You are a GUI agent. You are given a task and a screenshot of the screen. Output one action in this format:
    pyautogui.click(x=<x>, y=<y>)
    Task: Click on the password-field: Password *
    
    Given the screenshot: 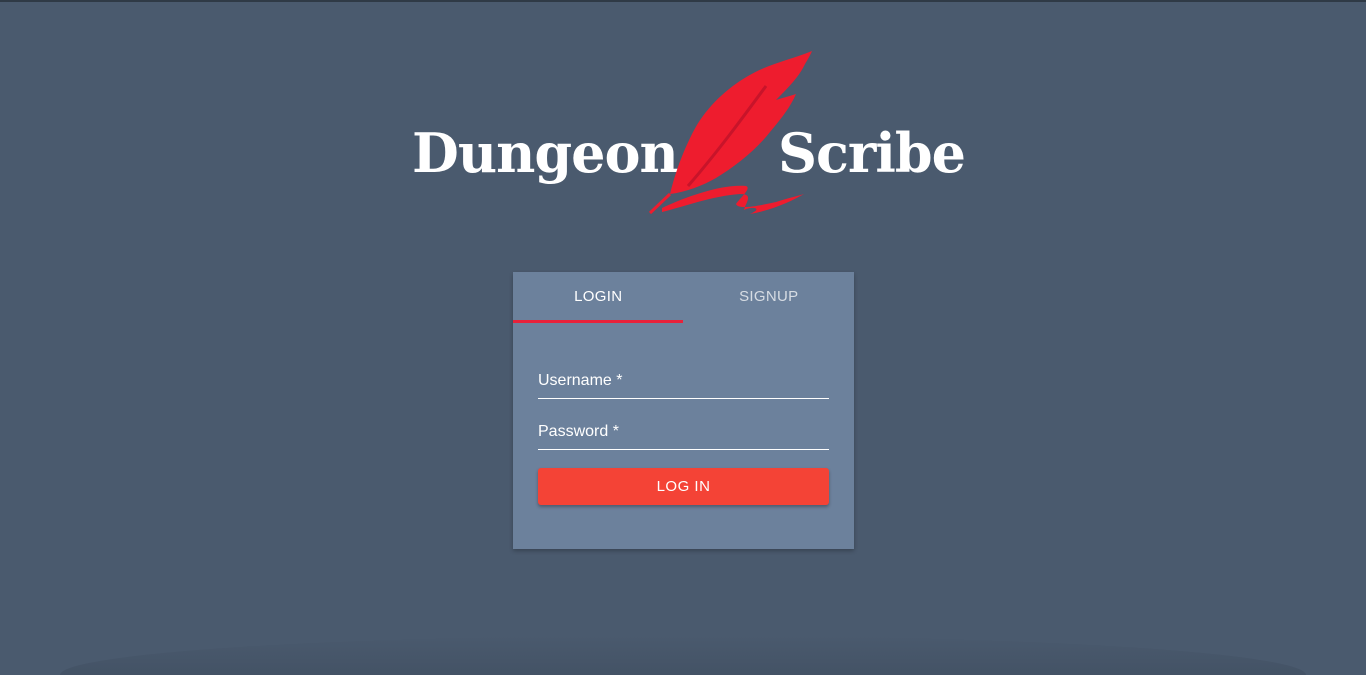 What is the action you would take?
    pyautogui.click(x=685, y=435)
    